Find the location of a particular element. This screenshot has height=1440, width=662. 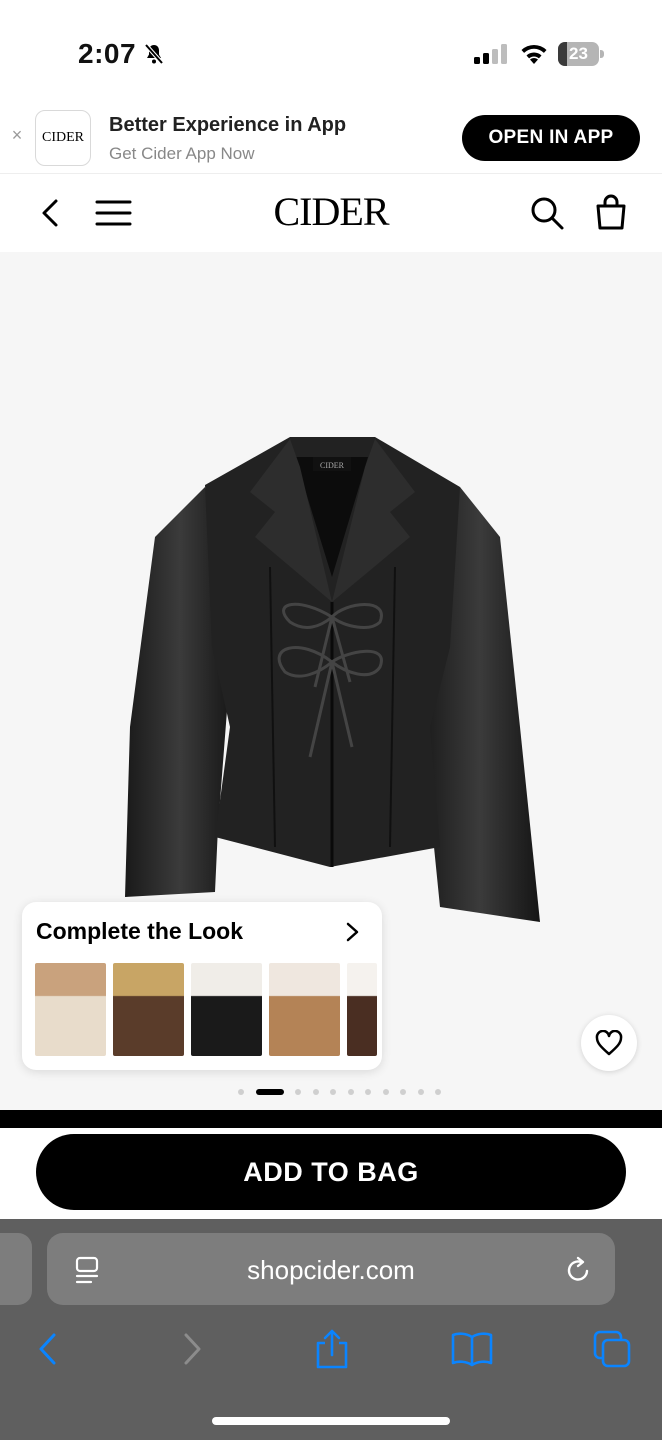

previous-tab-preview is located at coordinates (16, 1269).